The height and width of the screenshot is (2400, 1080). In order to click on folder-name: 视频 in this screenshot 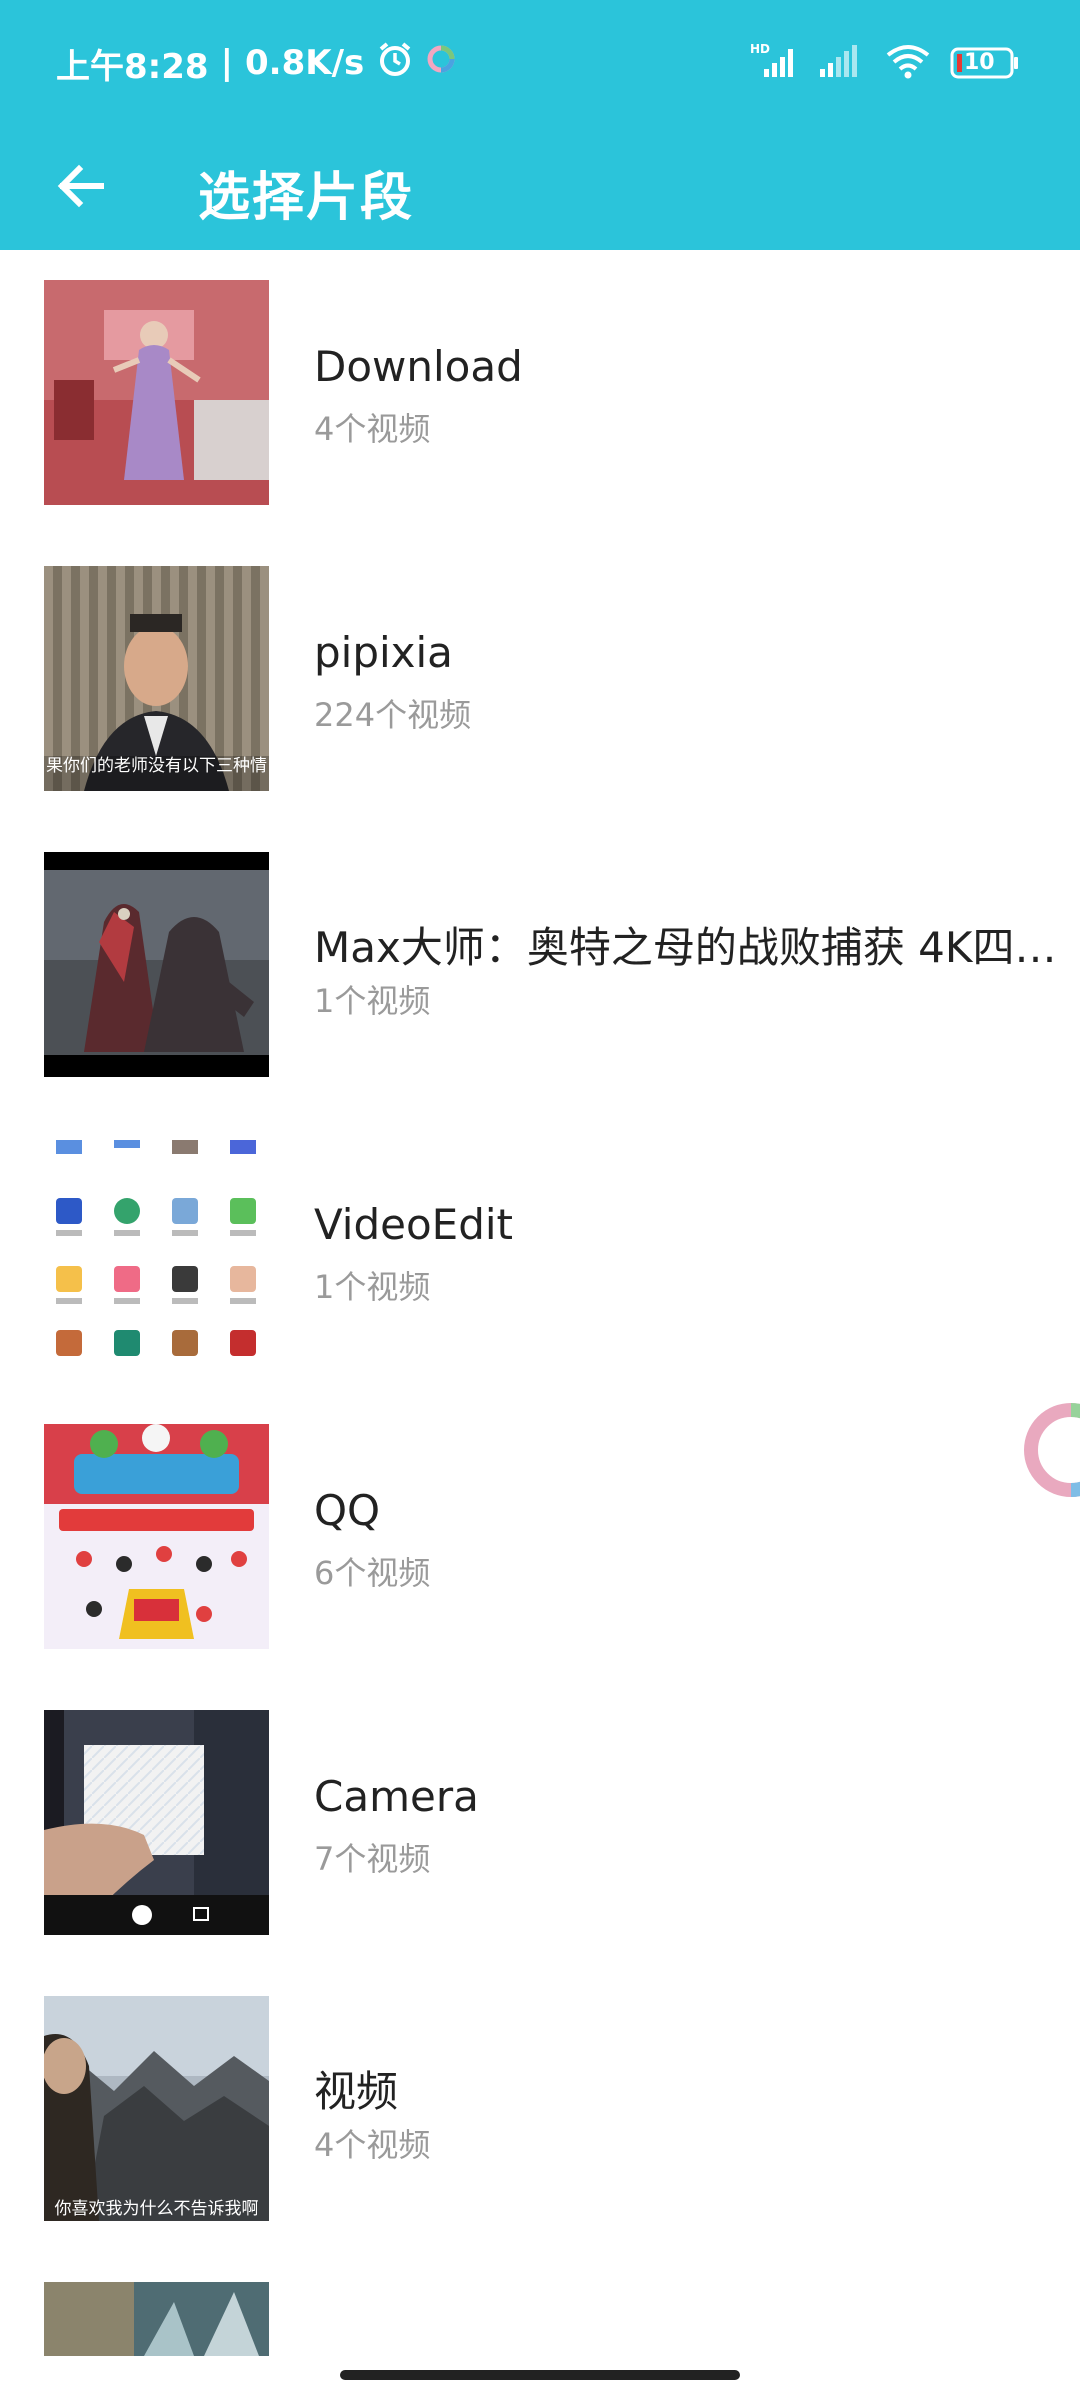, I will do `click(356, 2091)`.